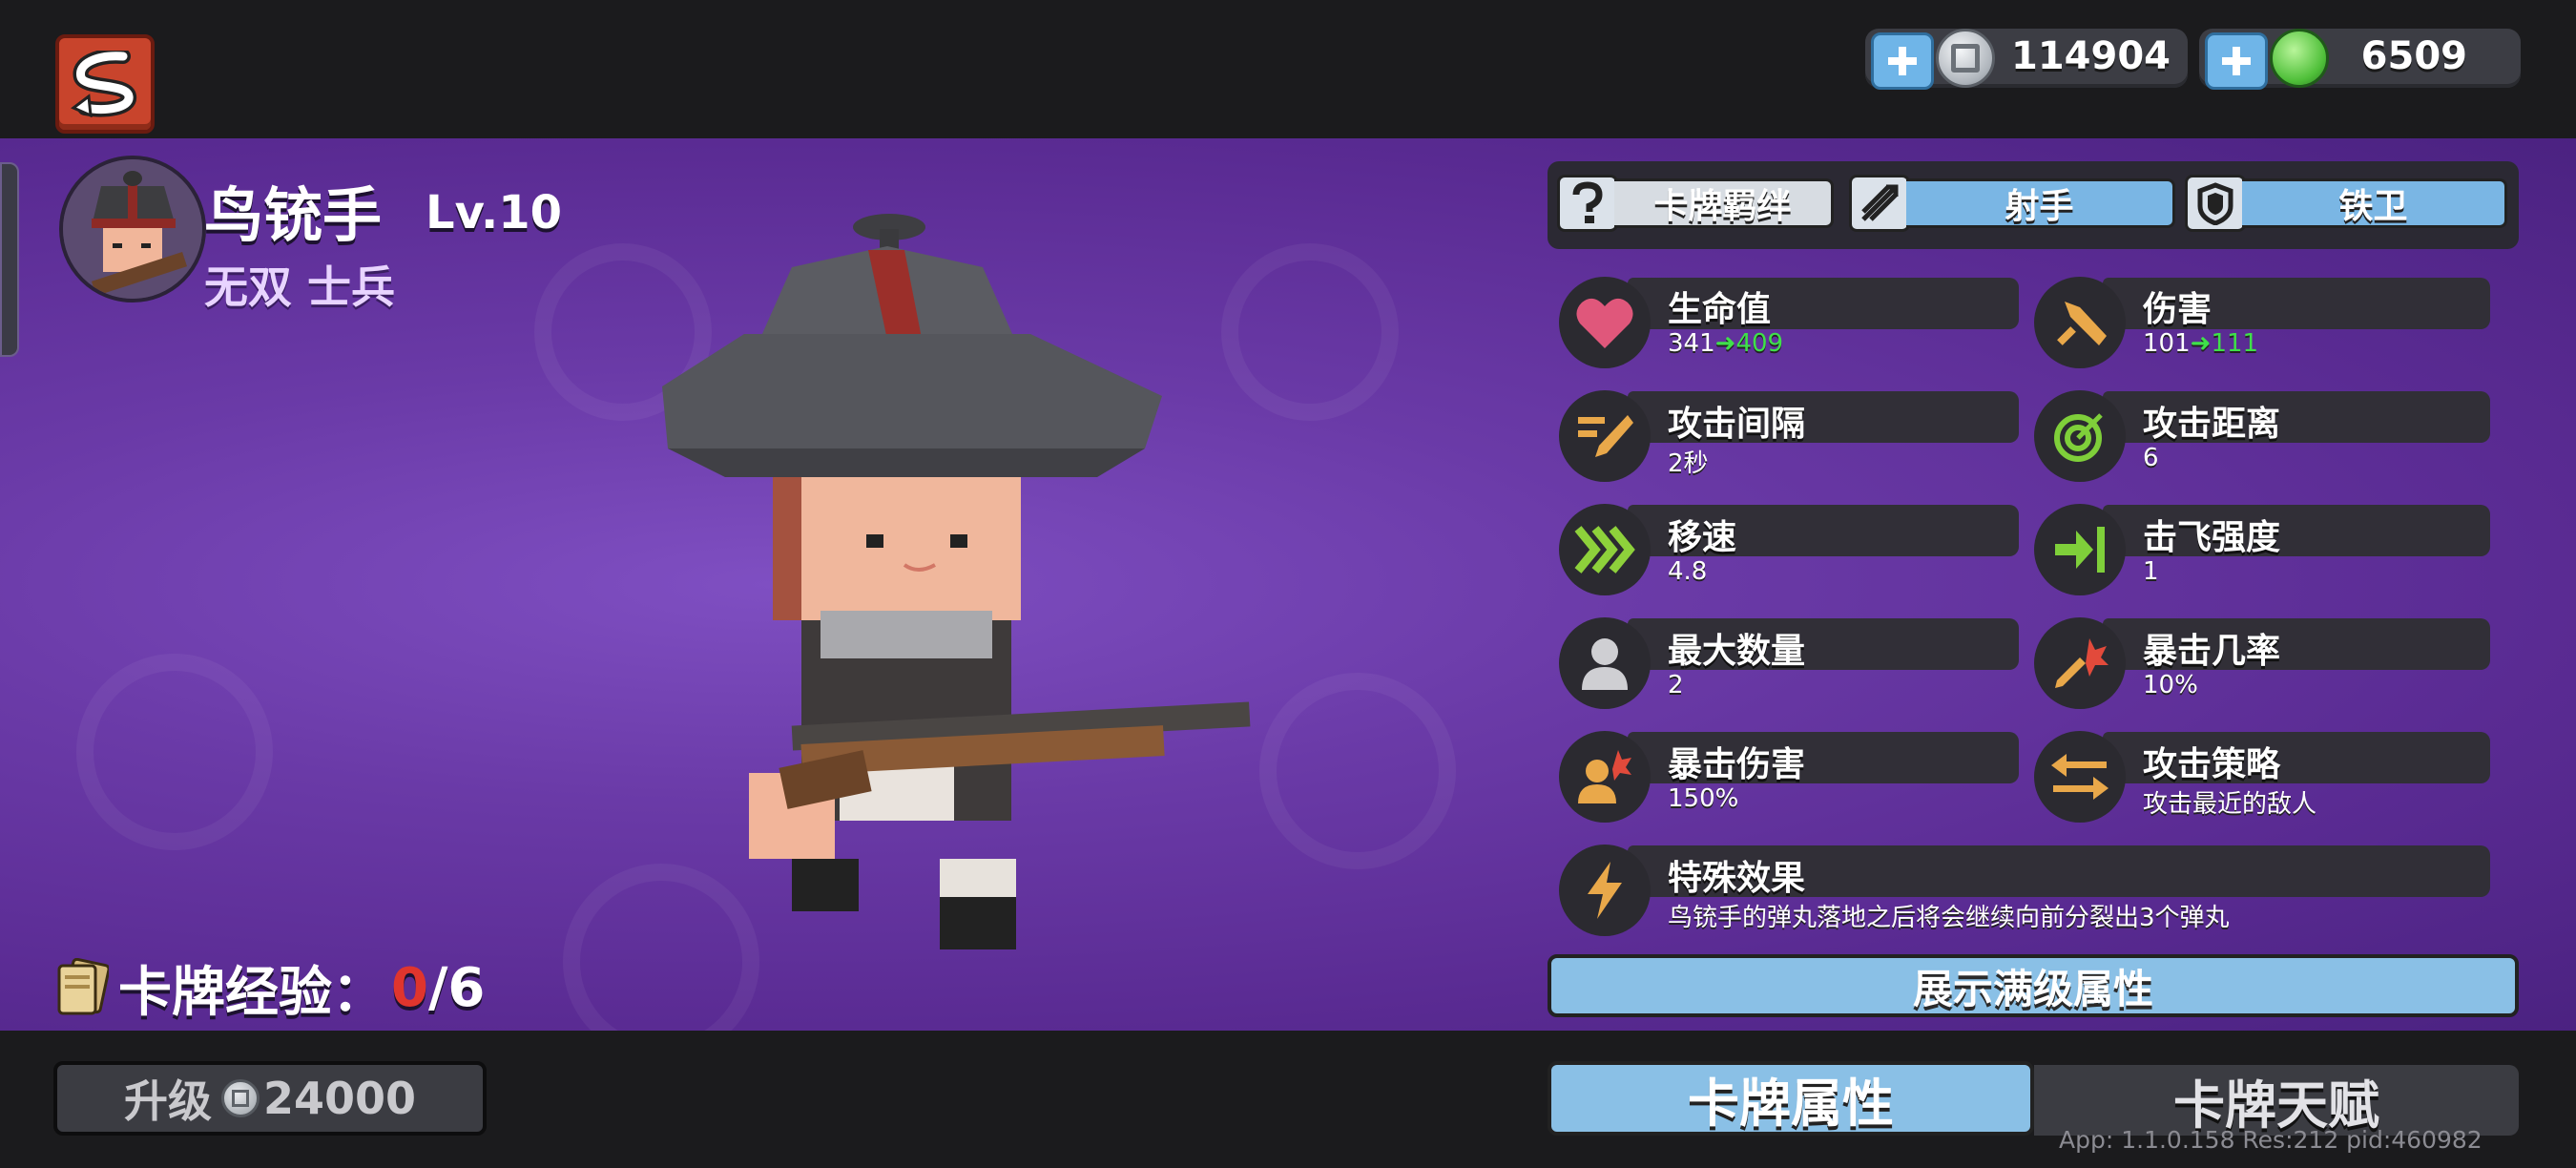  Describe the element at coordinates (9, 259) in the screenshot. I see `side-drawer-handle` at that location.